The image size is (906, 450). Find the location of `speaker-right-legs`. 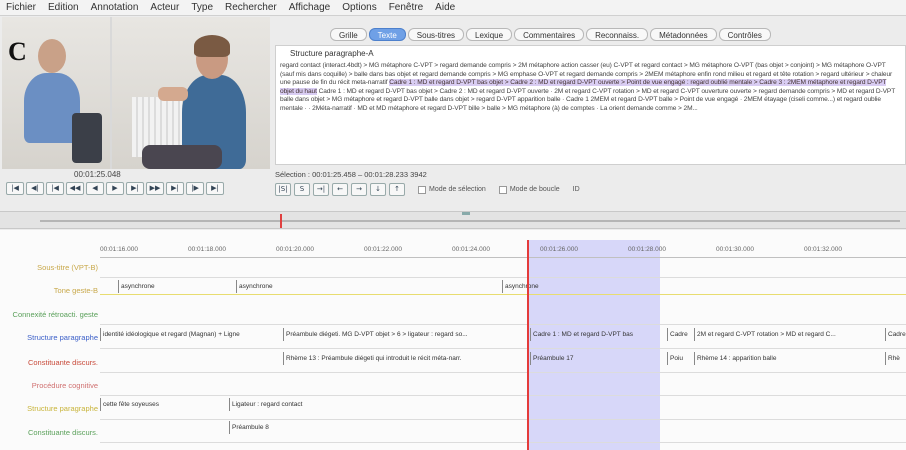

speaker-right-legs is located at coordinates (182, 157).